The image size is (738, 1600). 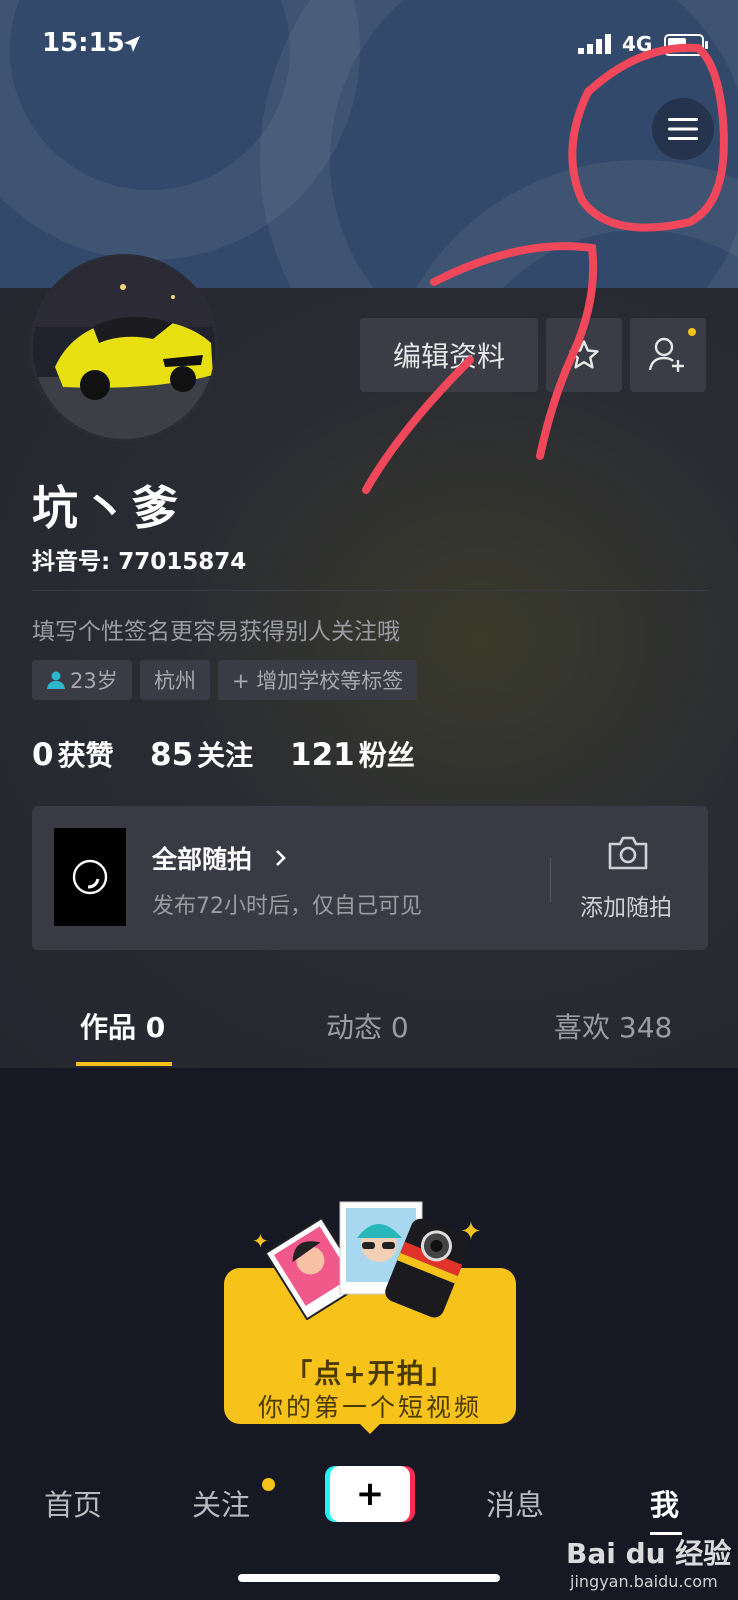 What do you see at coordinates (550, 880) in the screenshot?
I see `story-separator` at bounding box center [550, 880].